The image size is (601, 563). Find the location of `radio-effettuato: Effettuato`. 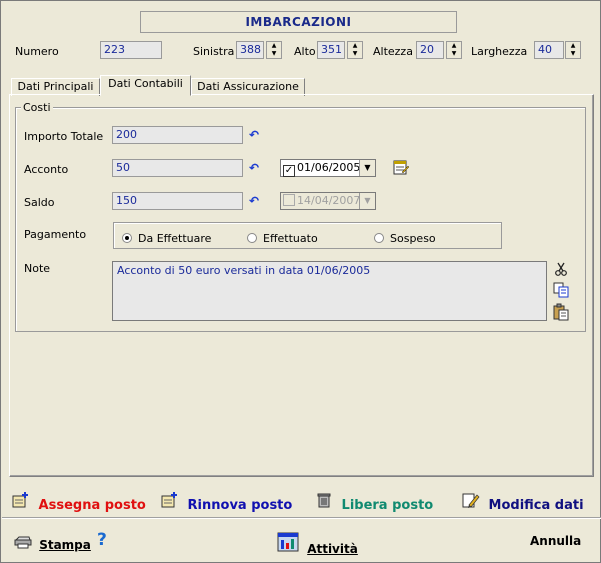

radio-effettuato: Effettuato is located at coordinates (282, 238).